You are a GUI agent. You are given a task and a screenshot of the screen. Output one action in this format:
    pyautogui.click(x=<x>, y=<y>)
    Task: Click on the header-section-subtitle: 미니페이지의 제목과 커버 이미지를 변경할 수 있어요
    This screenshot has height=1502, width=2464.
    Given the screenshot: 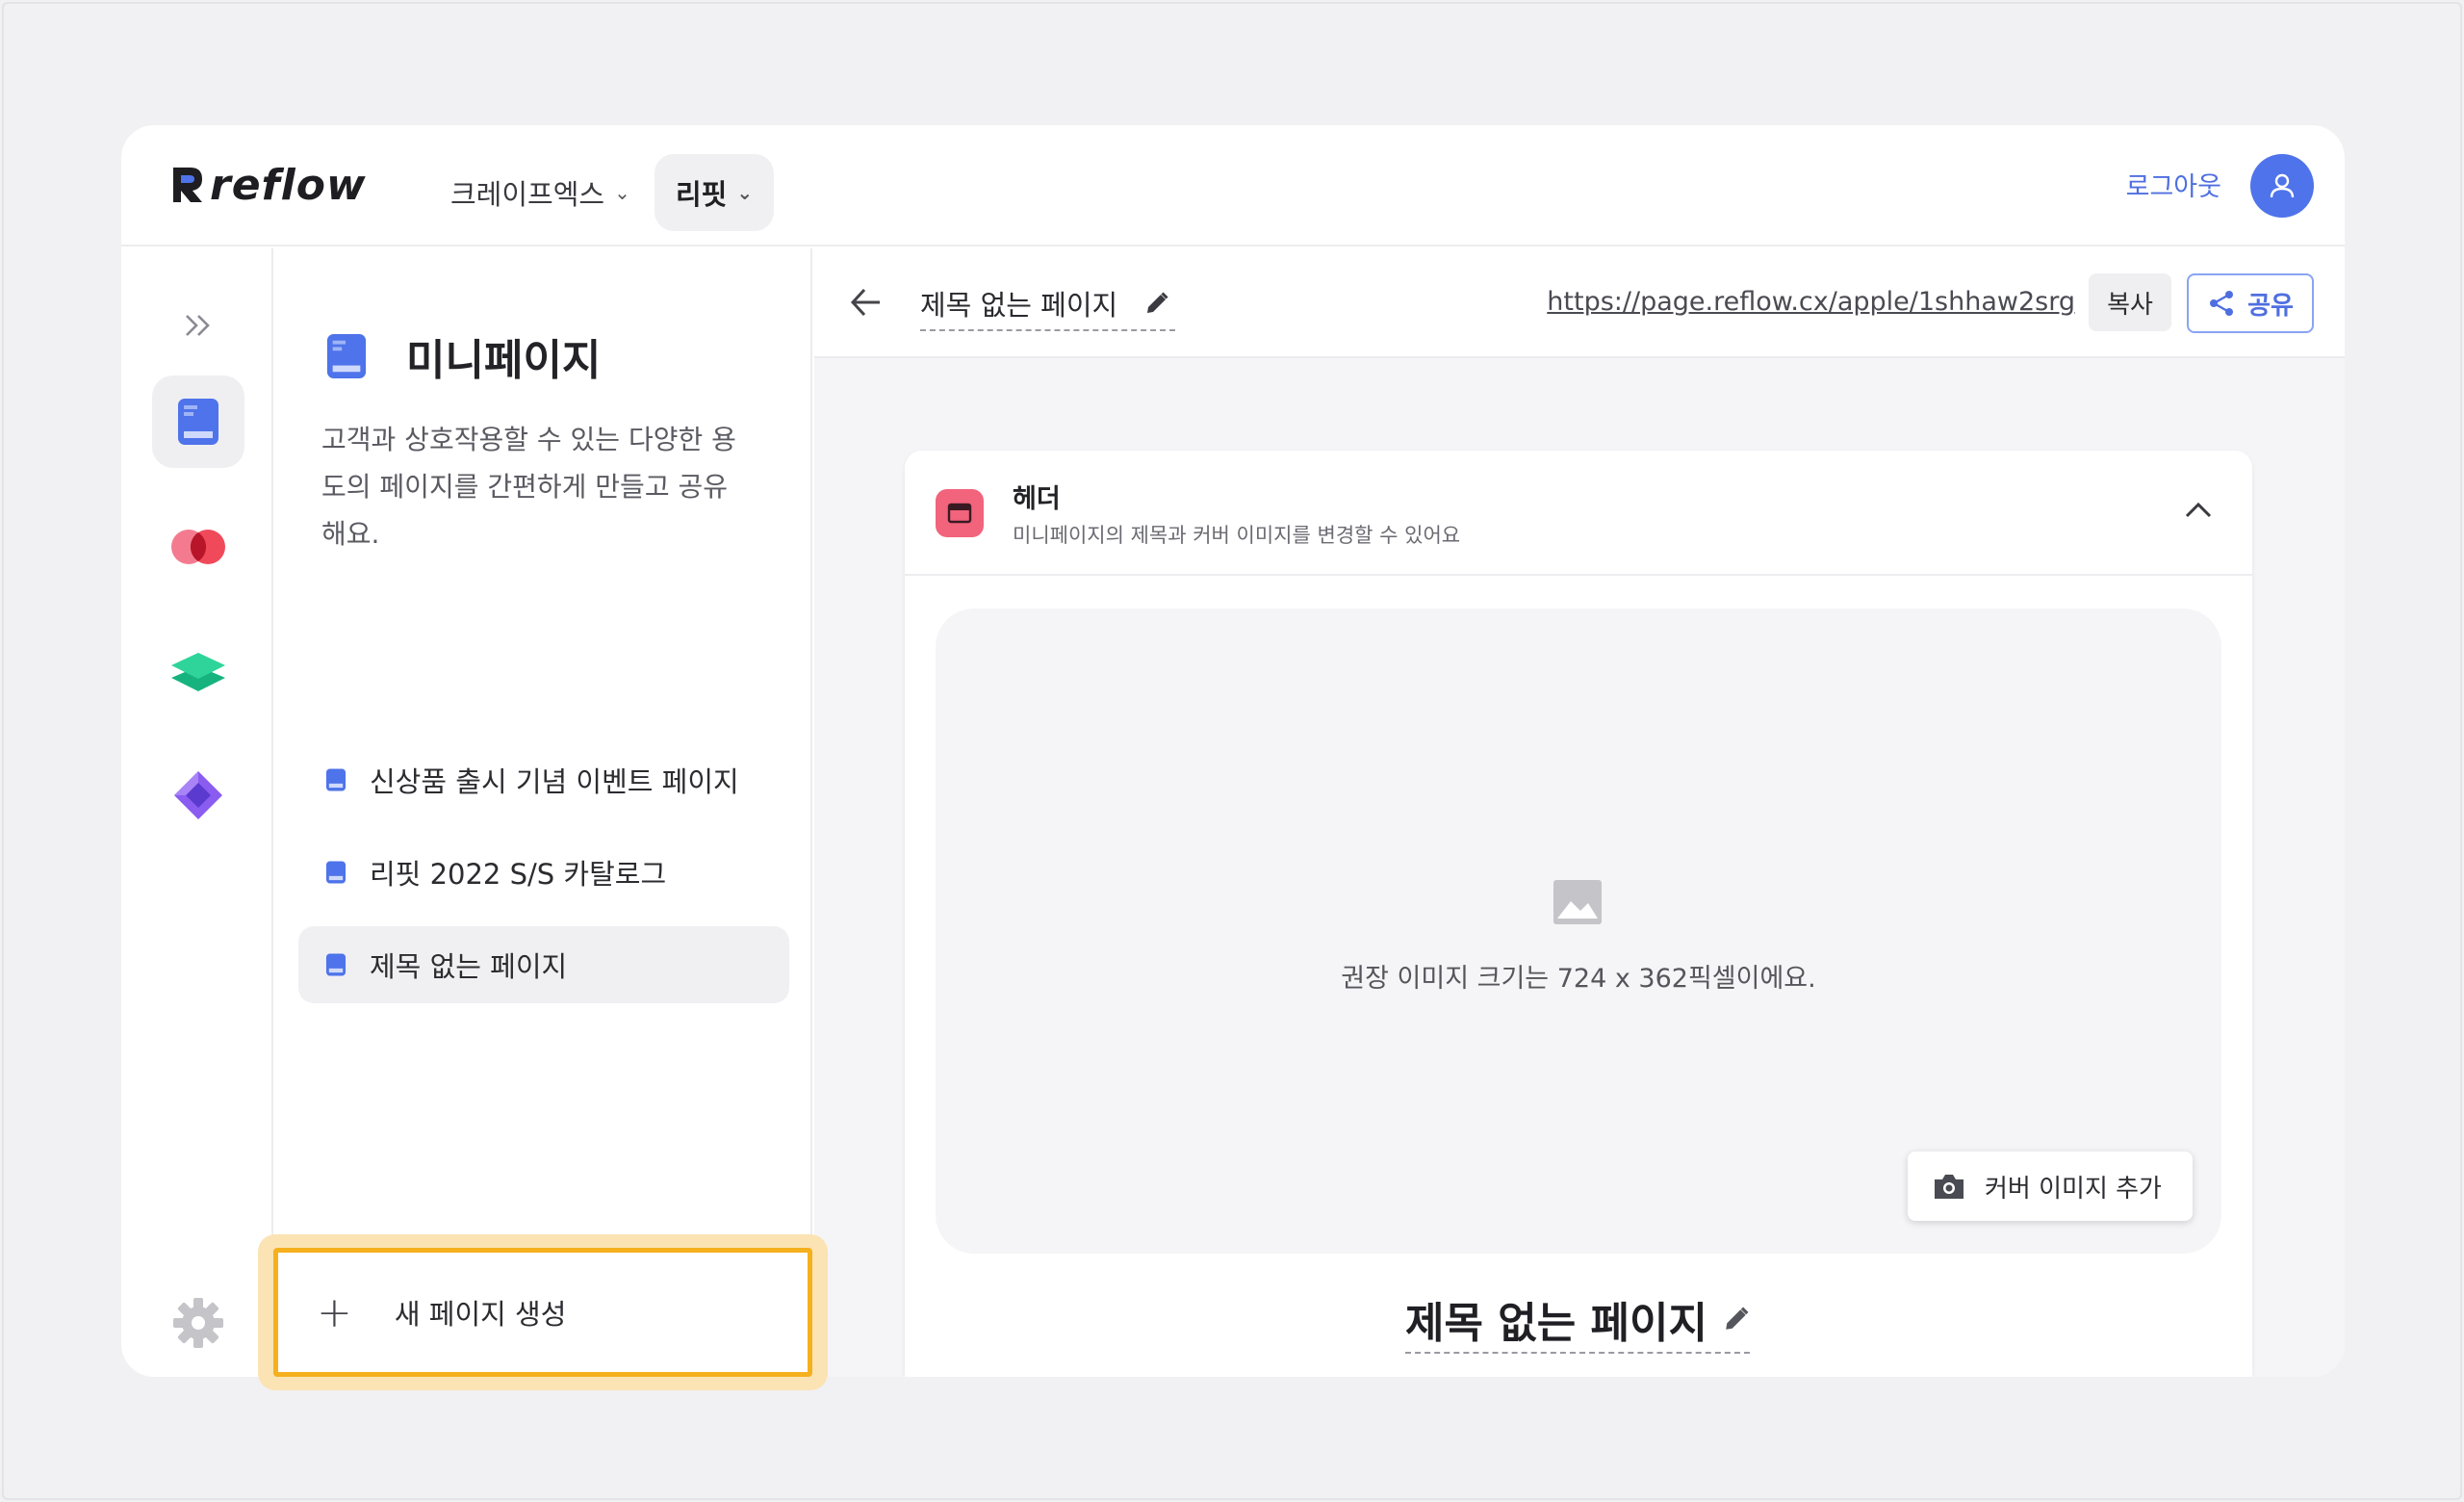 What is the action you would take?
    pyautogui.click(x=1237, y=535)
    